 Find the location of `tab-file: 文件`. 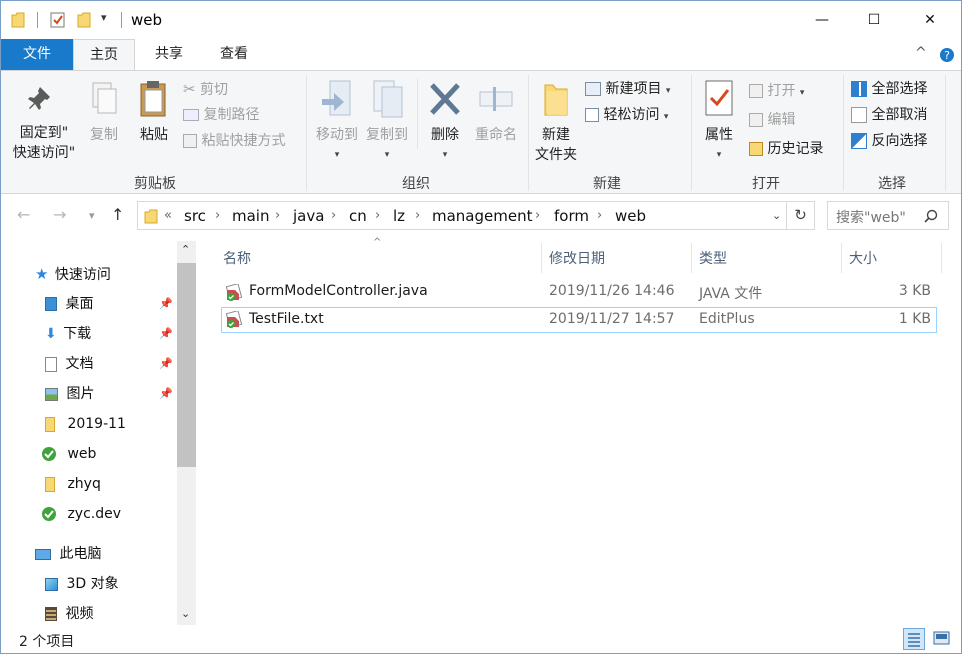

tab-file: 文件 is located at coordinates (37, 54).